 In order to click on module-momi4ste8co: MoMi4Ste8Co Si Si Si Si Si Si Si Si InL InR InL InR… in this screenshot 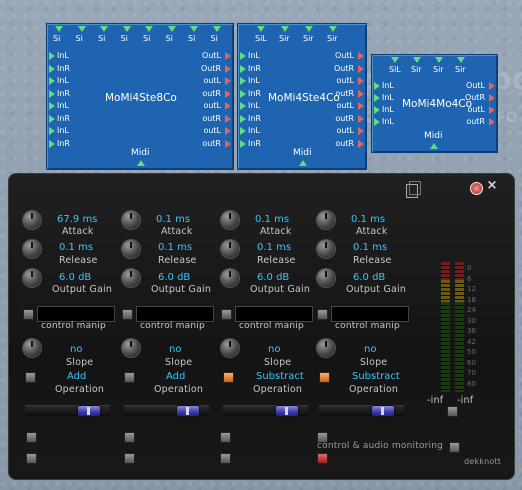, I will do `click(140, 96)`.